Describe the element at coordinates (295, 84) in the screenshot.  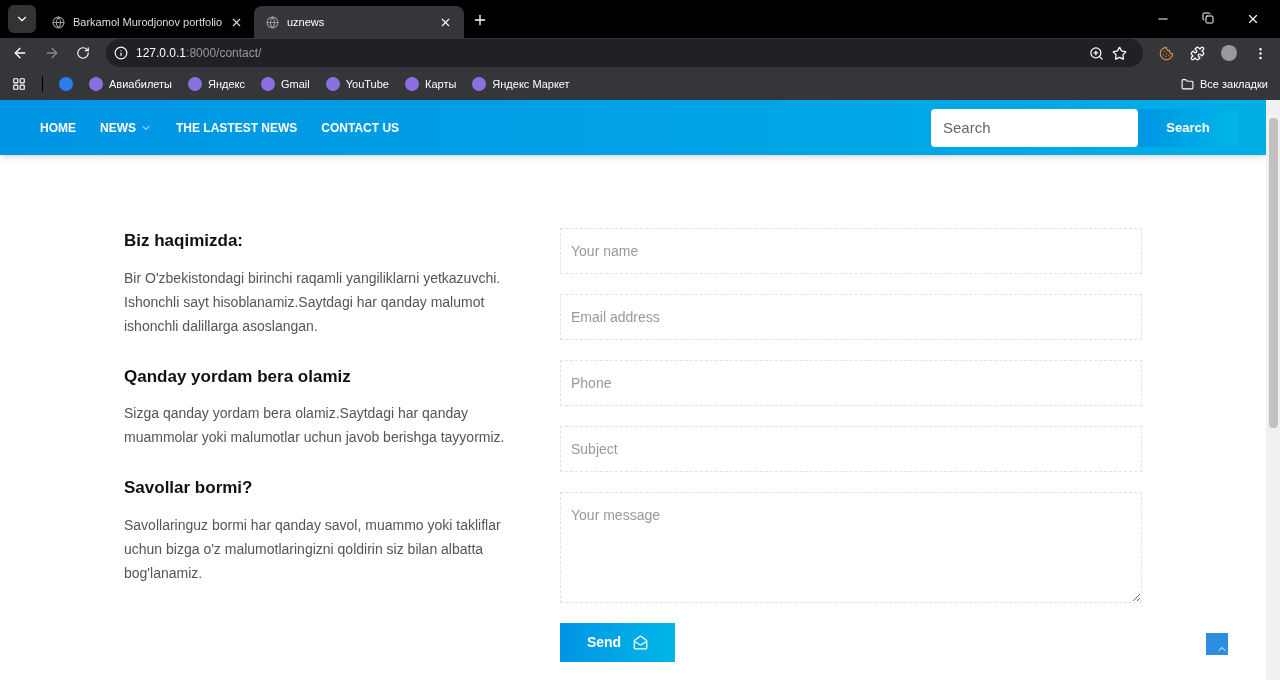
I see `bookmark-link: Gmail` at that location.